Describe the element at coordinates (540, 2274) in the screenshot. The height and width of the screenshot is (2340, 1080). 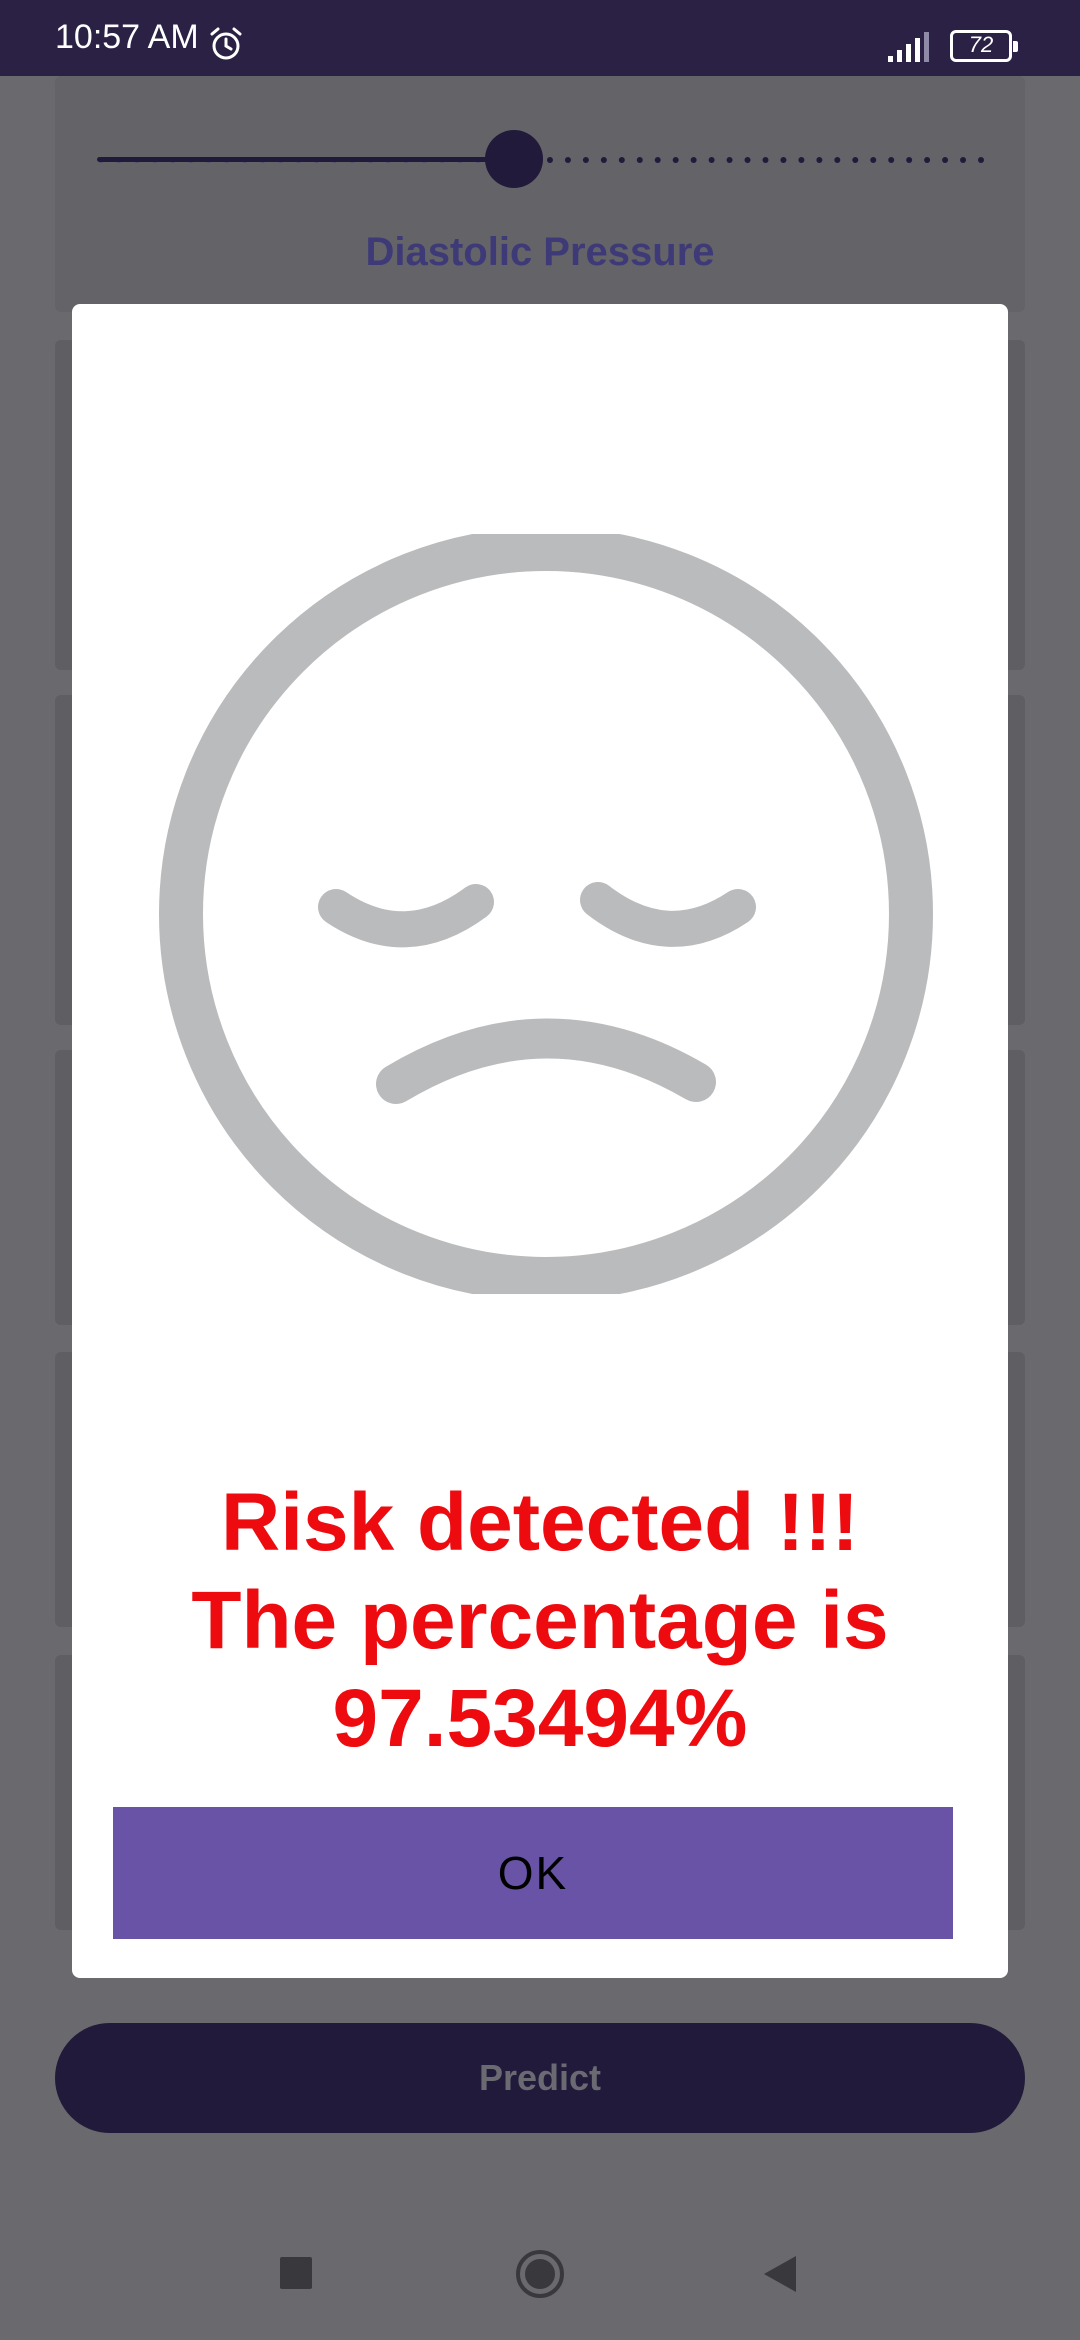
I see `circle-home-icon` at that location.